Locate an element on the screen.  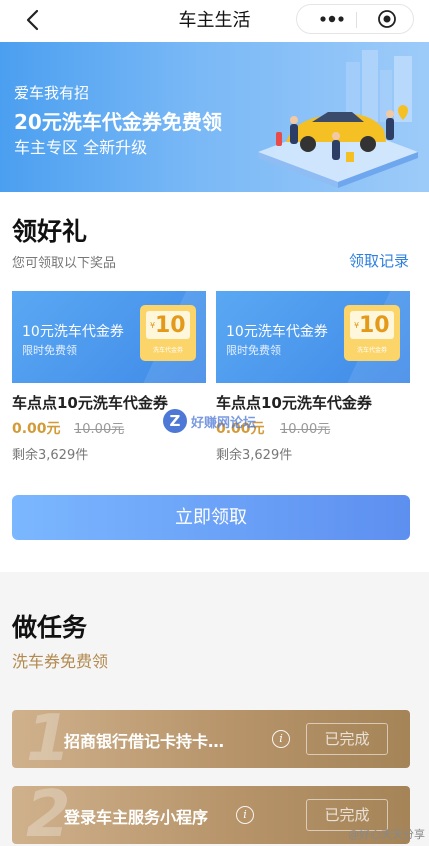
task-status-button: 已完成 is located at coordinates (347, 739).